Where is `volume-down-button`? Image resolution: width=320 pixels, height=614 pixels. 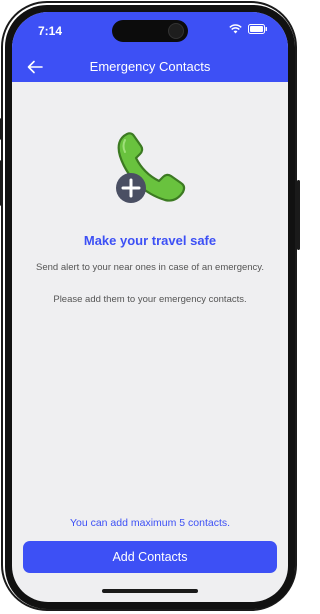
volume-down-button is located at coordinates (1, 183).